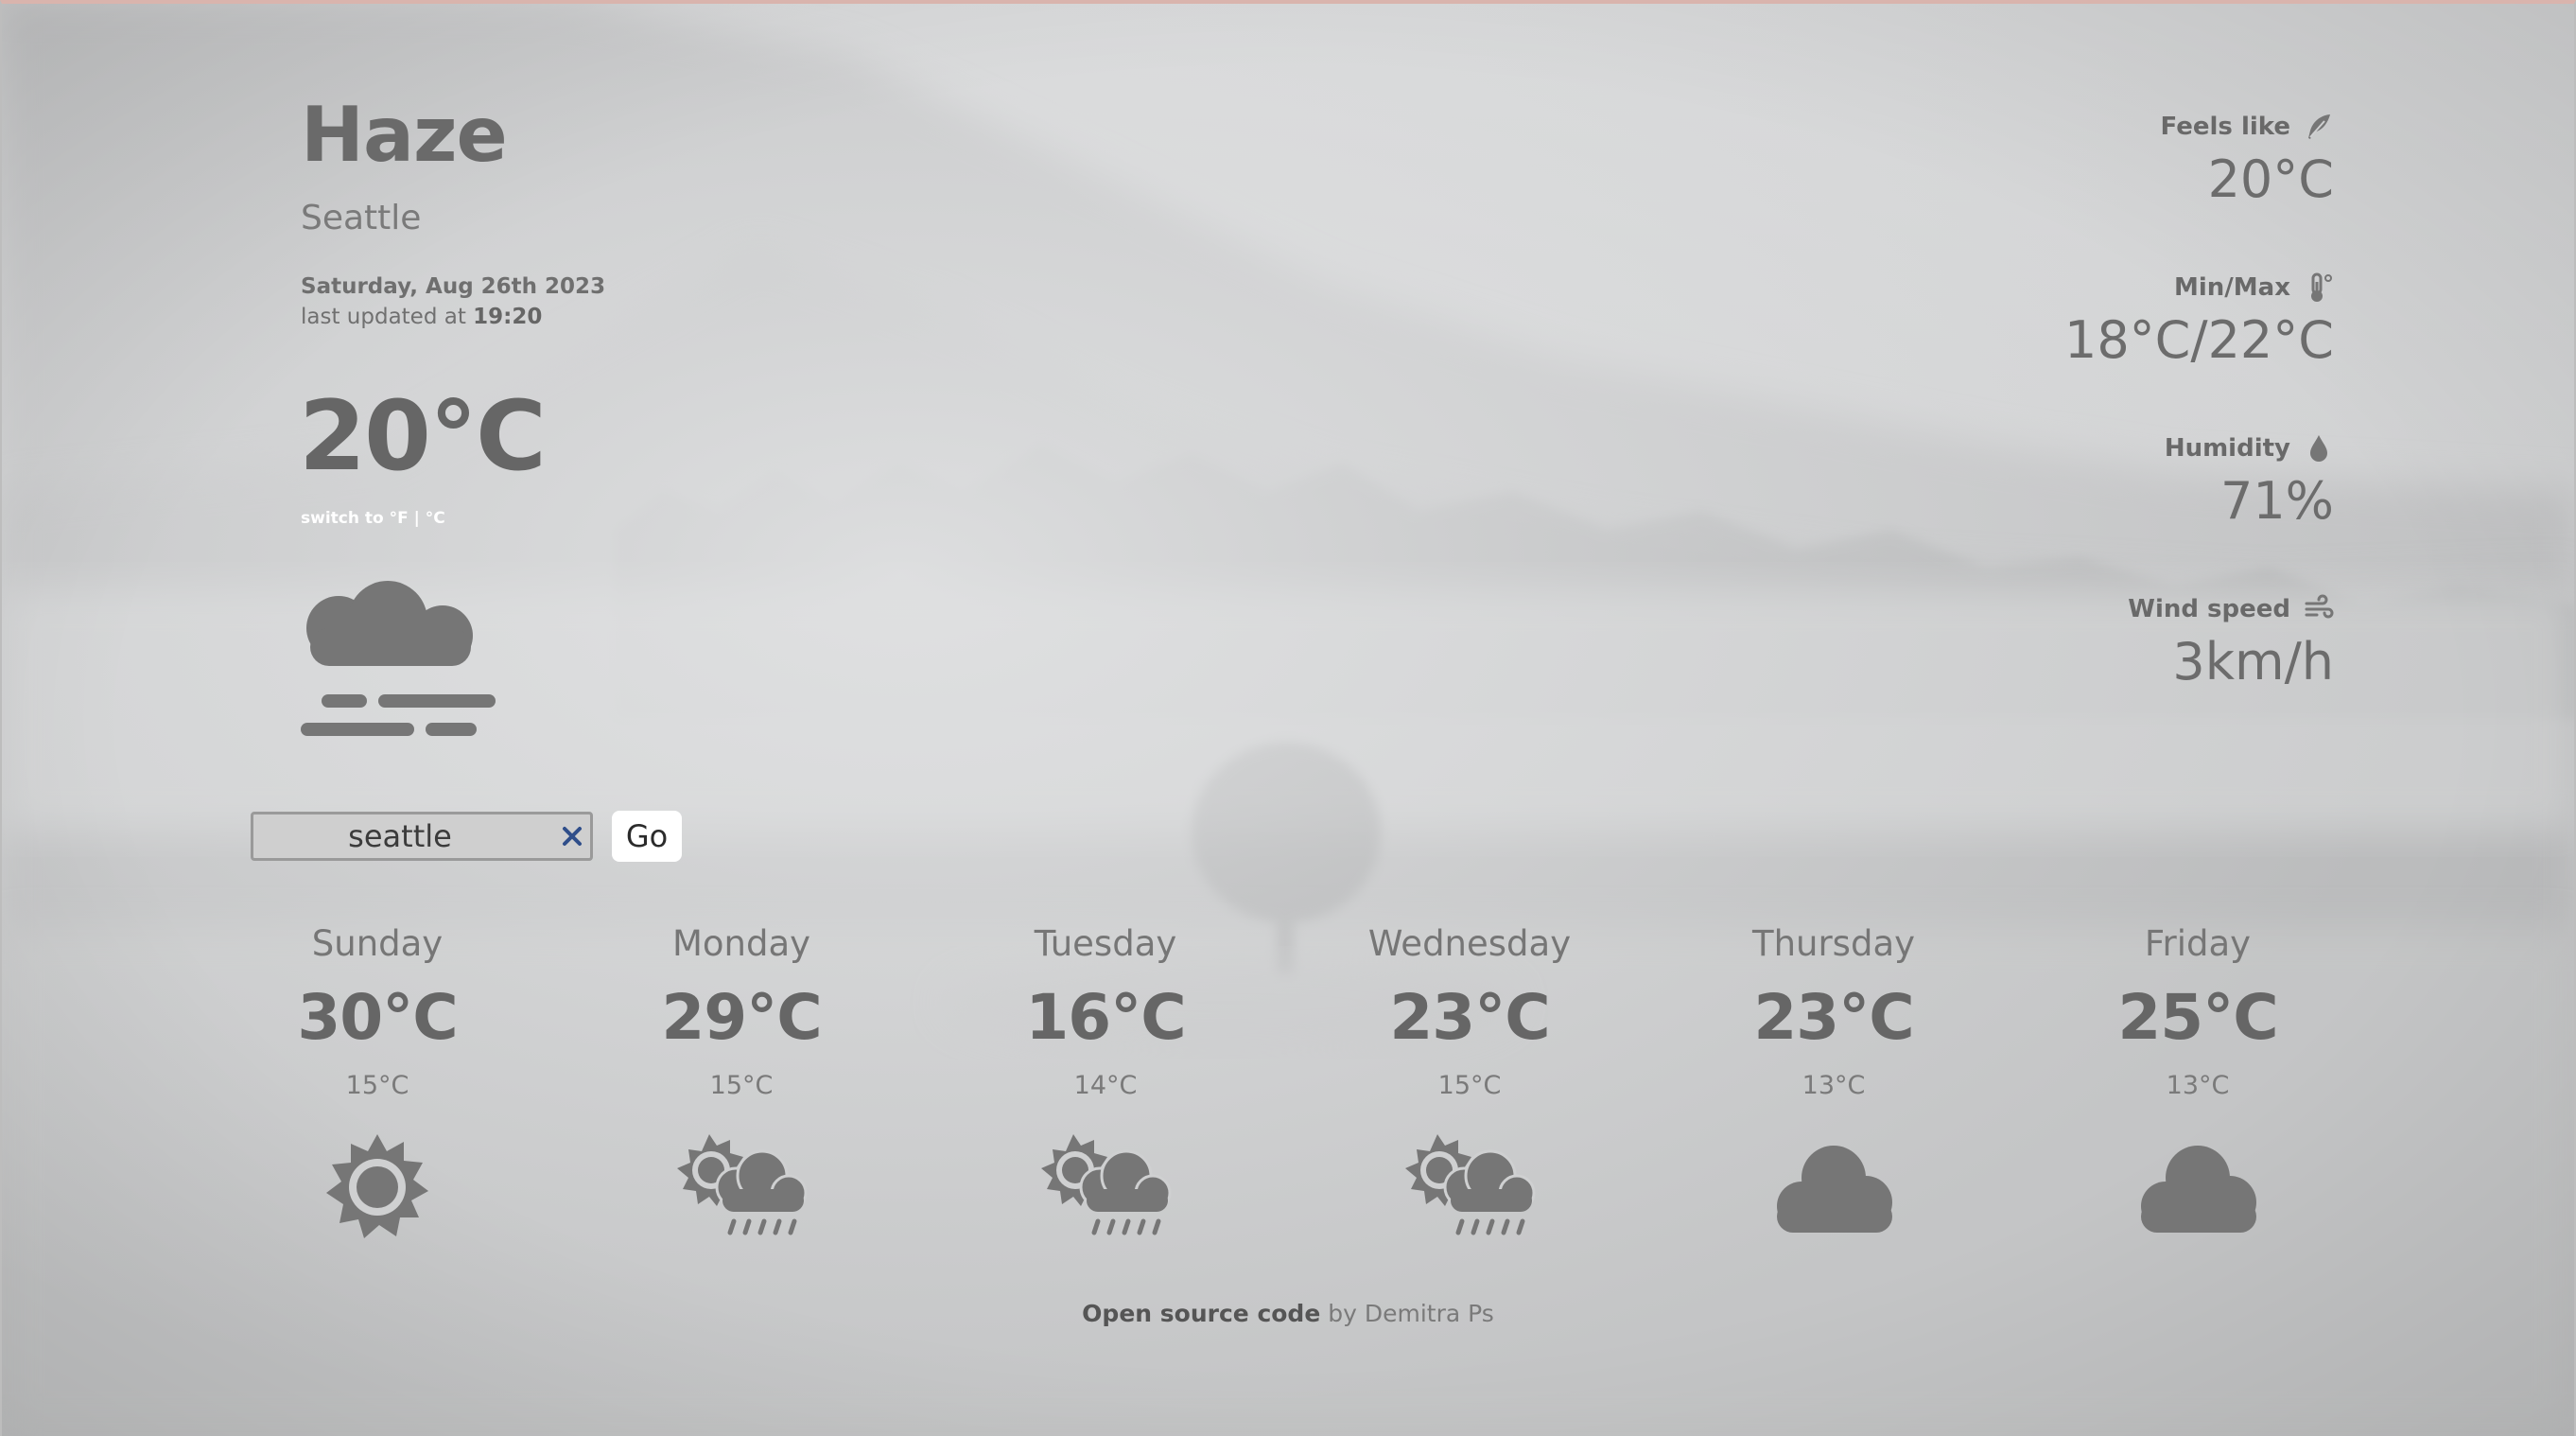 This screenshot has width=2576, height=1436. I want to click on thermometer-icon, so click(2321, 287).